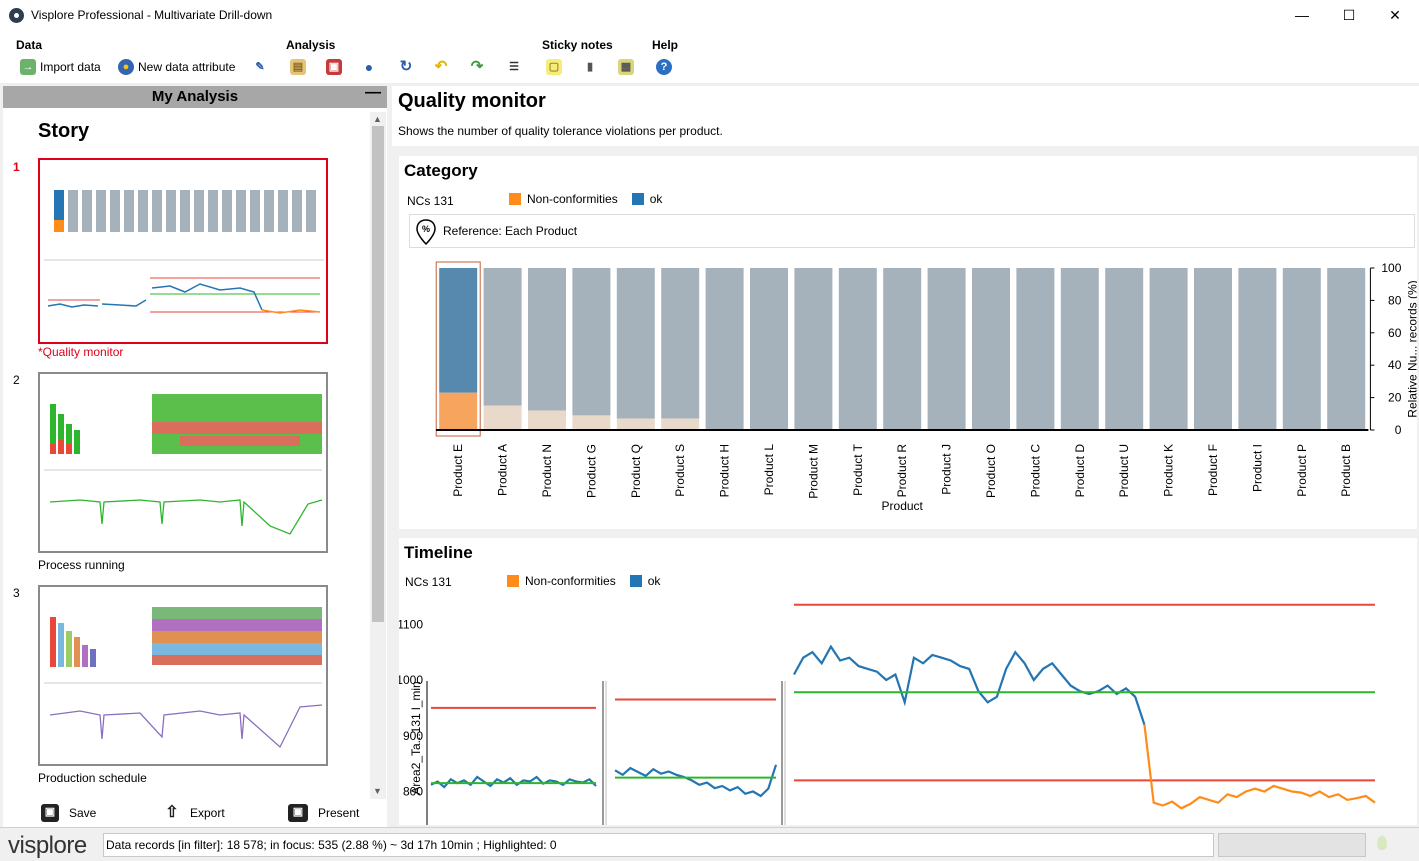 The width and height of the screenshot is (1419, 861). What do you see at coordinates (207, 813) in the screenshot?
I see `export-label: Export` at bounding box center [207, 813].